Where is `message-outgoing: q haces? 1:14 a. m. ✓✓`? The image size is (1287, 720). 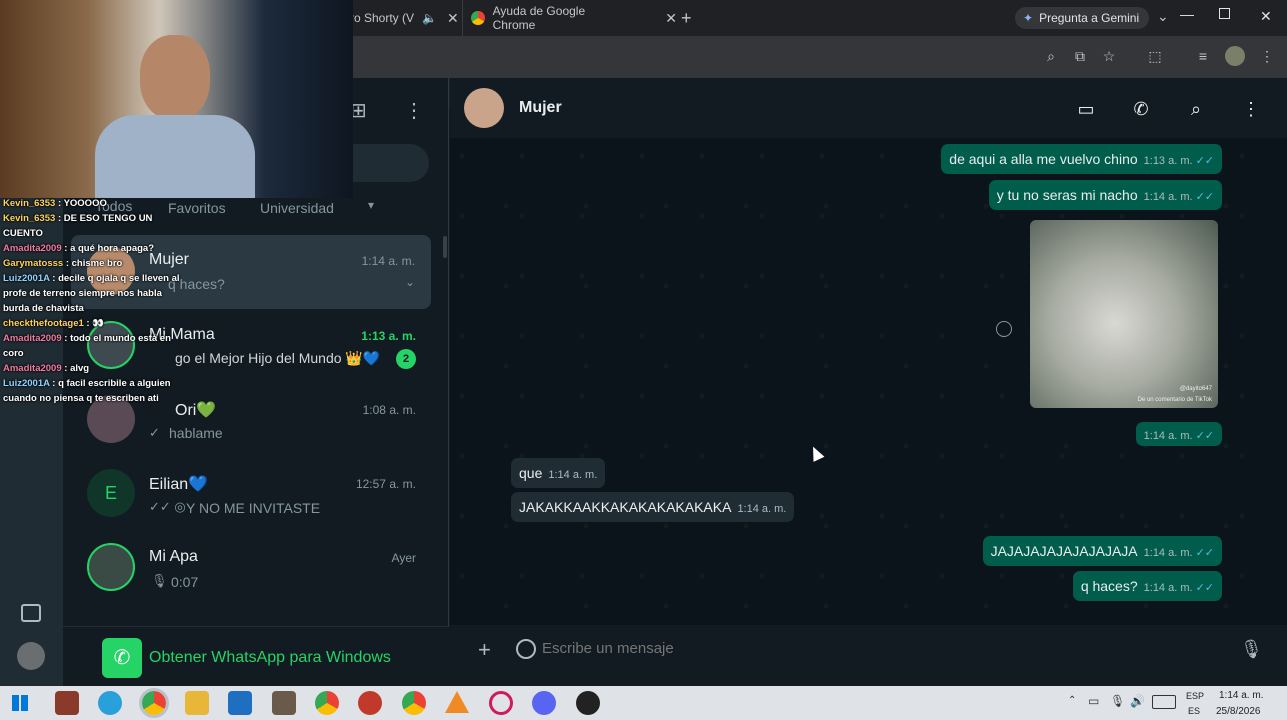 message-outgoing: q haces? 1:14 a. m. ✓✓ is located at coordinates (1147, 586).